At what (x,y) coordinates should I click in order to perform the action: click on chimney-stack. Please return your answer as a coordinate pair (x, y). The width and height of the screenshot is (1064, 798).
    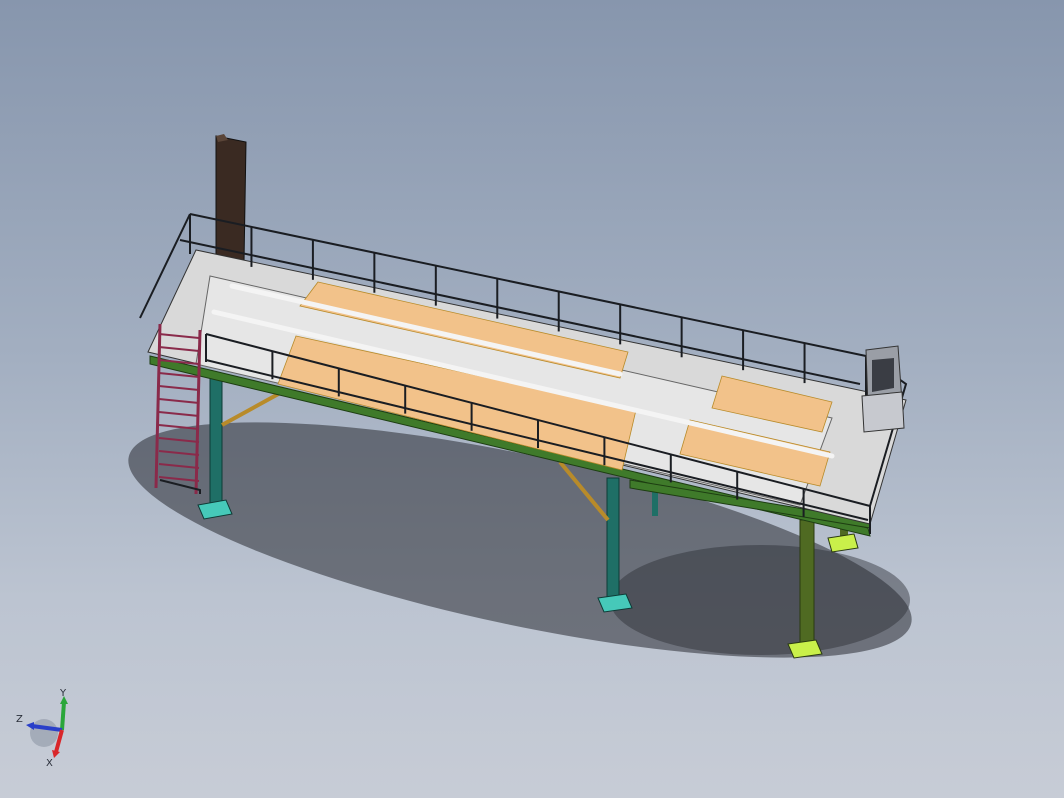
    Looking at the image, I should click on (231, 198).